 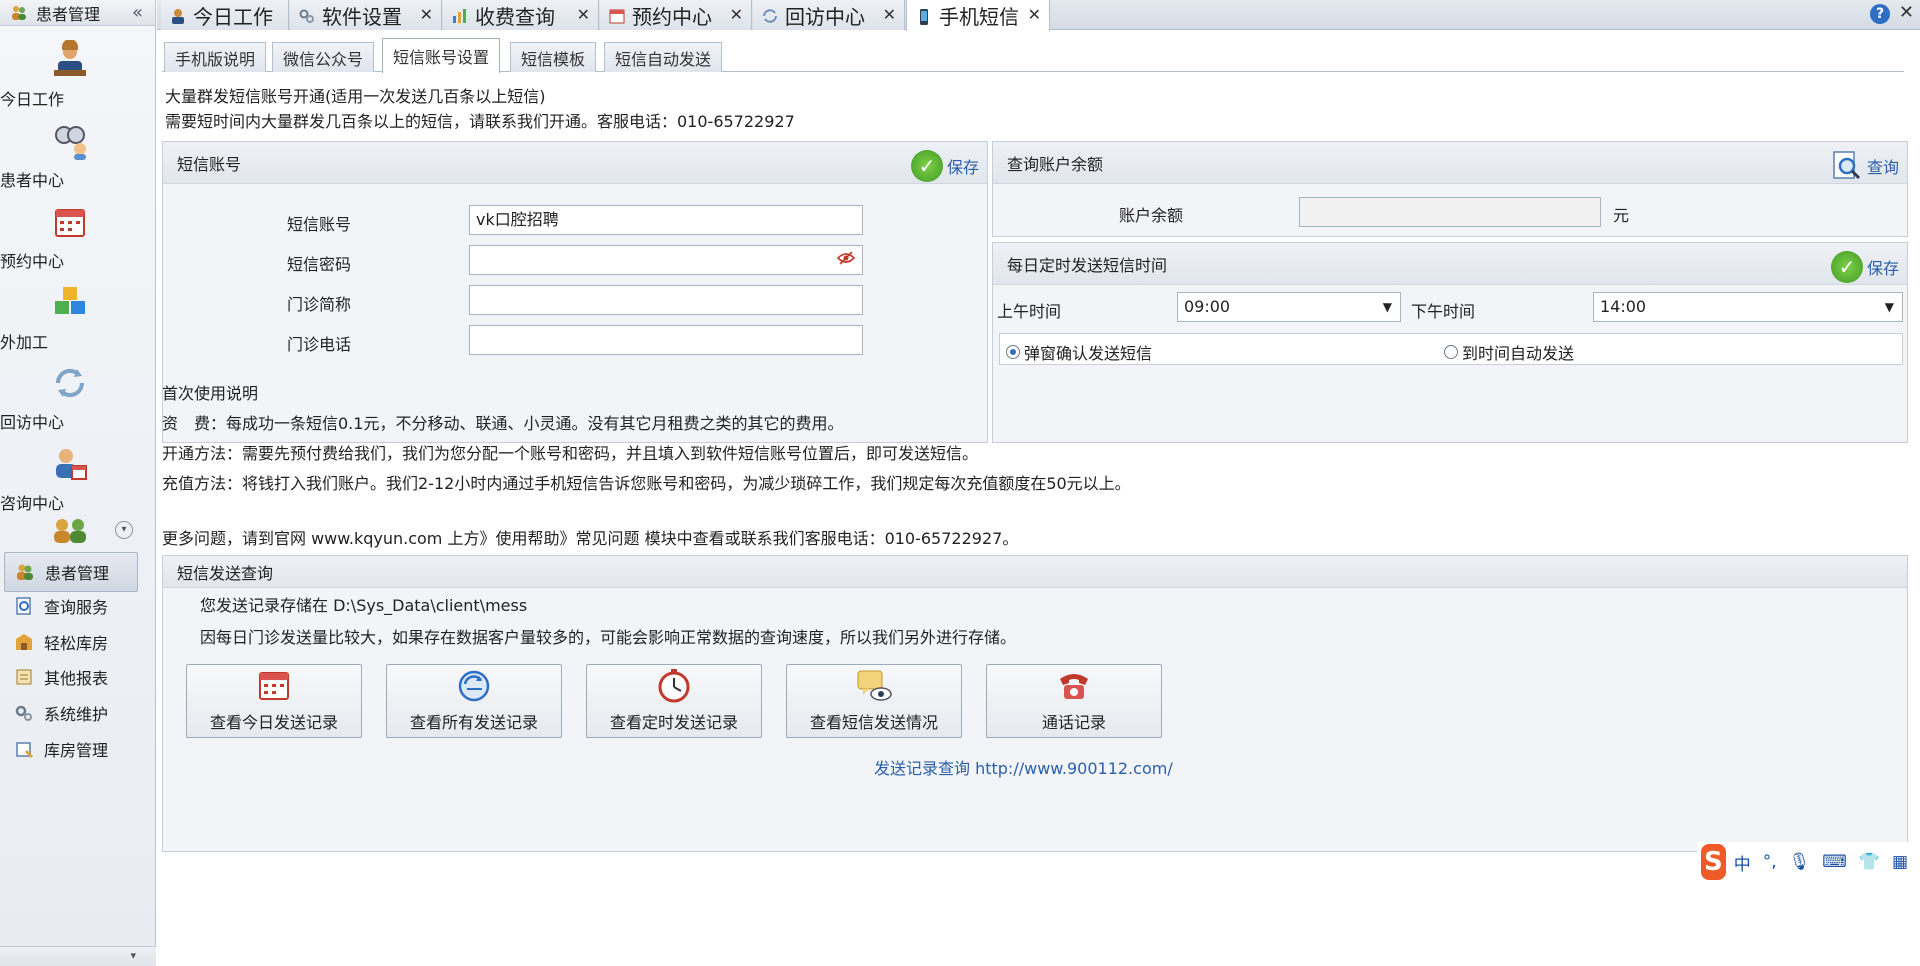 I want to click on patients-group-icon, so click(x=19, y=13).